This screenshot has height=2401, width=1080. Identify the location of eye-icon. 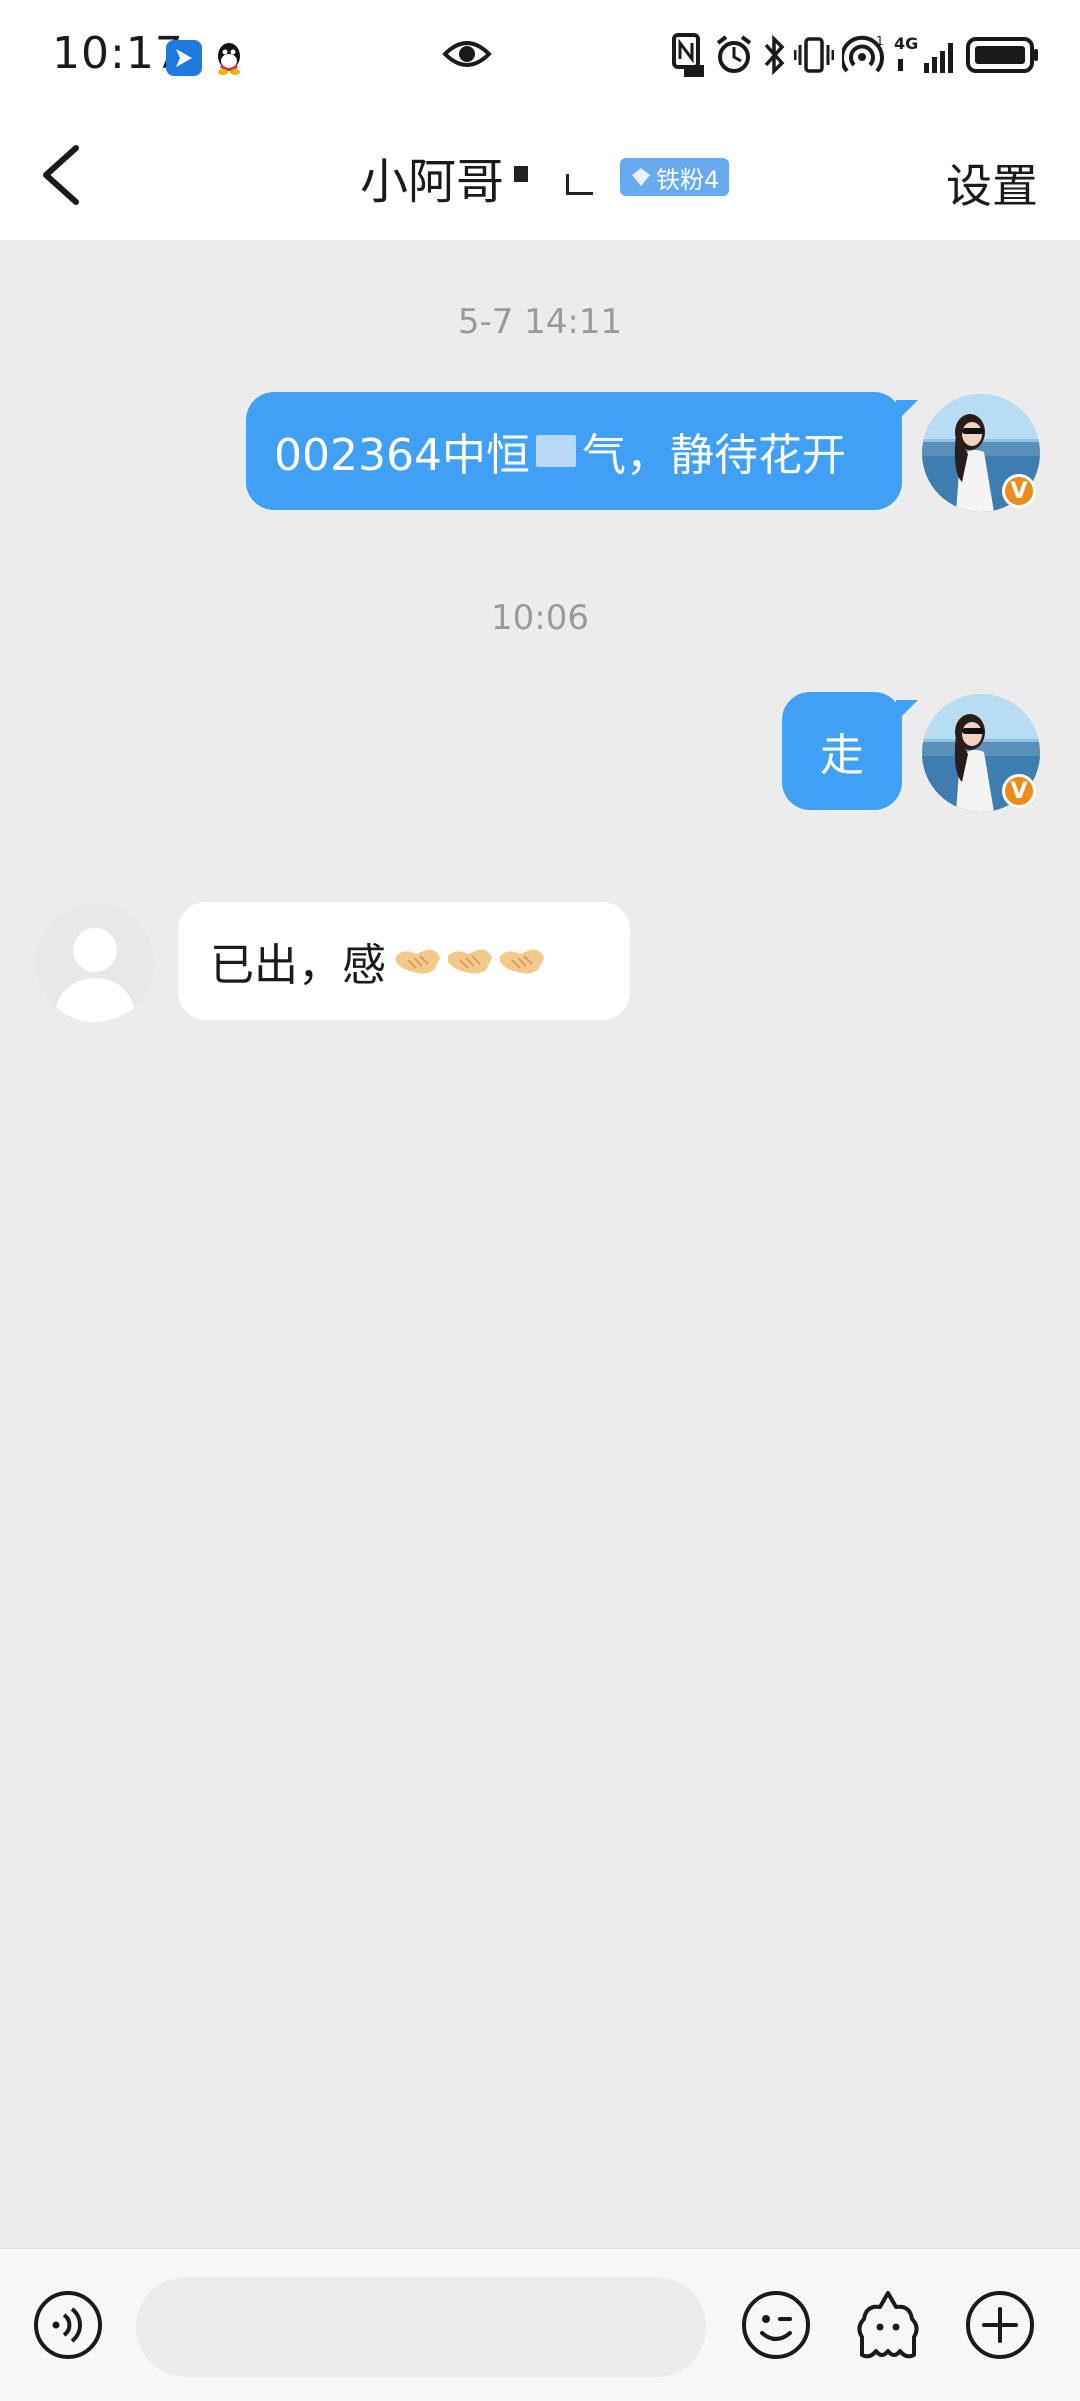
(467, 54).